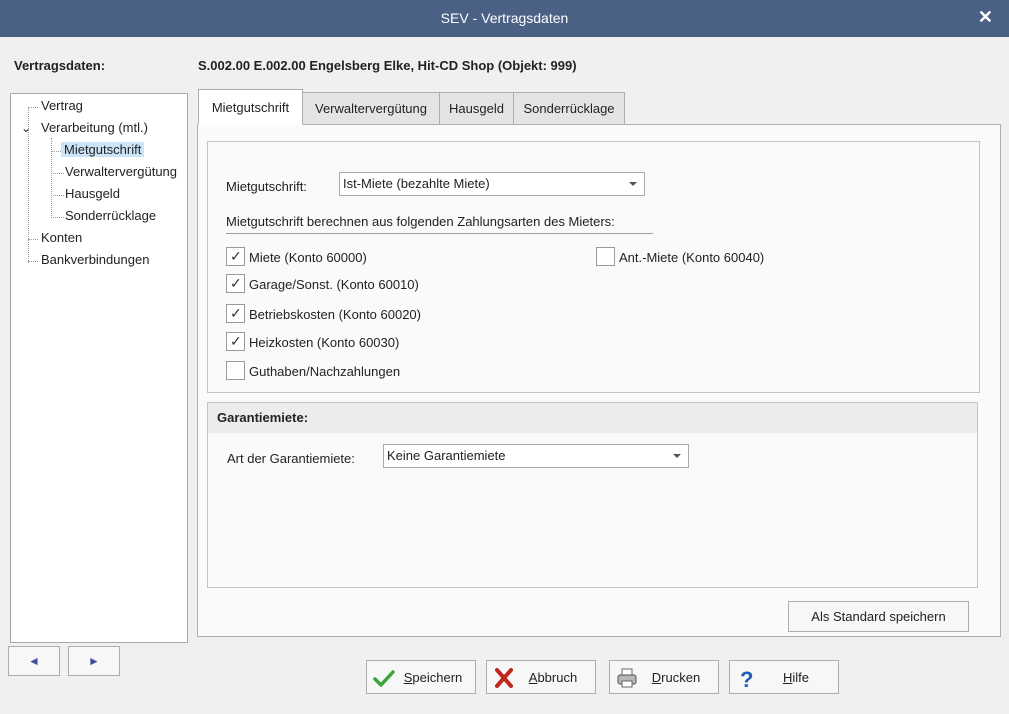 Image resolution: width=1009 pixels, height=714 pixels. I want to click on help-button: ? Hilfe, so click(784, 677).